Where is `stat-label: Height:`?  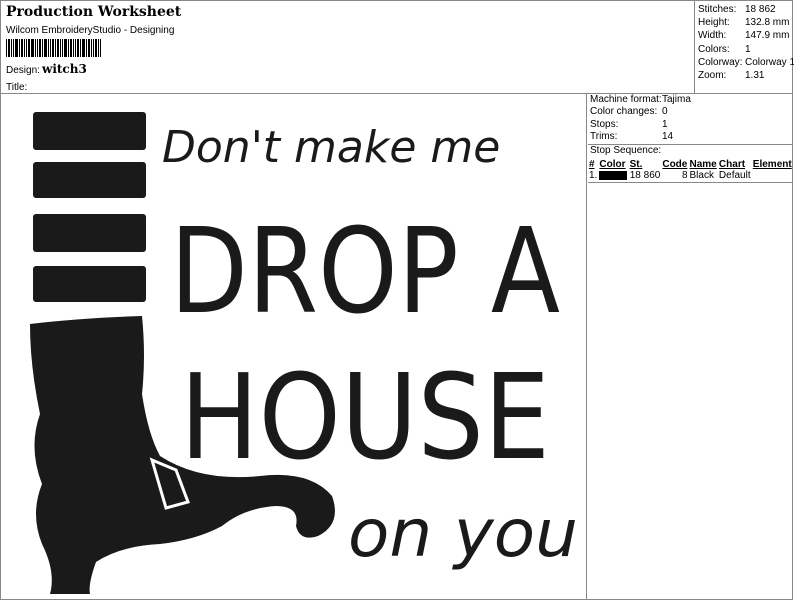 stat-label: Height: is located at coordinates (714, 23).